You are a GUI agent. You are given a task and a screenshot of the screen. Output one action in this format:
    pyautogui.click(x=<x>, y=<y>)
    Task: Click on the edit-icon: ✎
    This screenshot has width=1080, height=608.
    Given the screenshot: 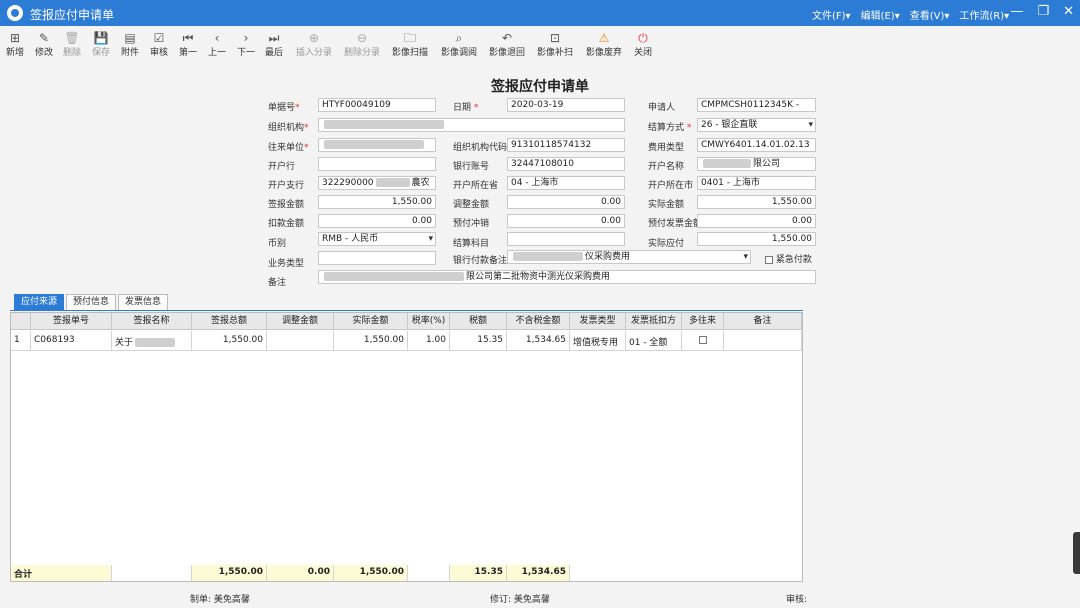 What is the action you would take?
    pyautogui.click(x=44, y=38)
    